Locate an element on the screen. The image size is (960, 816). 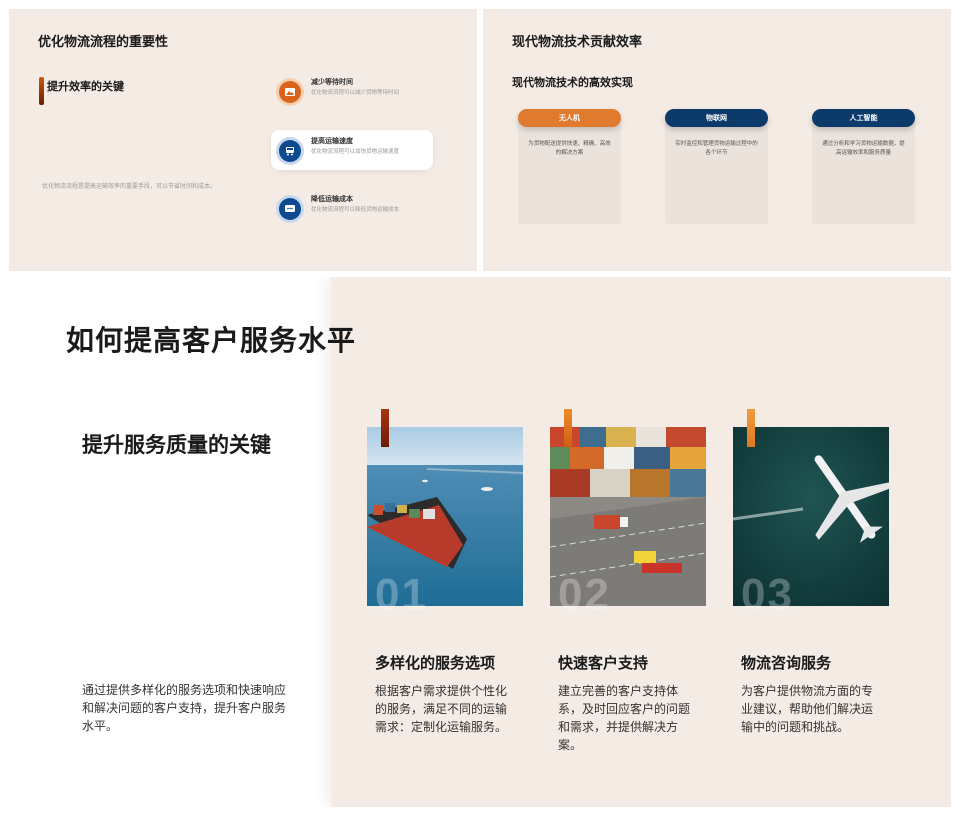
slide-title: 现代物流技术贡献效率 is located at coordinates (577, 42).